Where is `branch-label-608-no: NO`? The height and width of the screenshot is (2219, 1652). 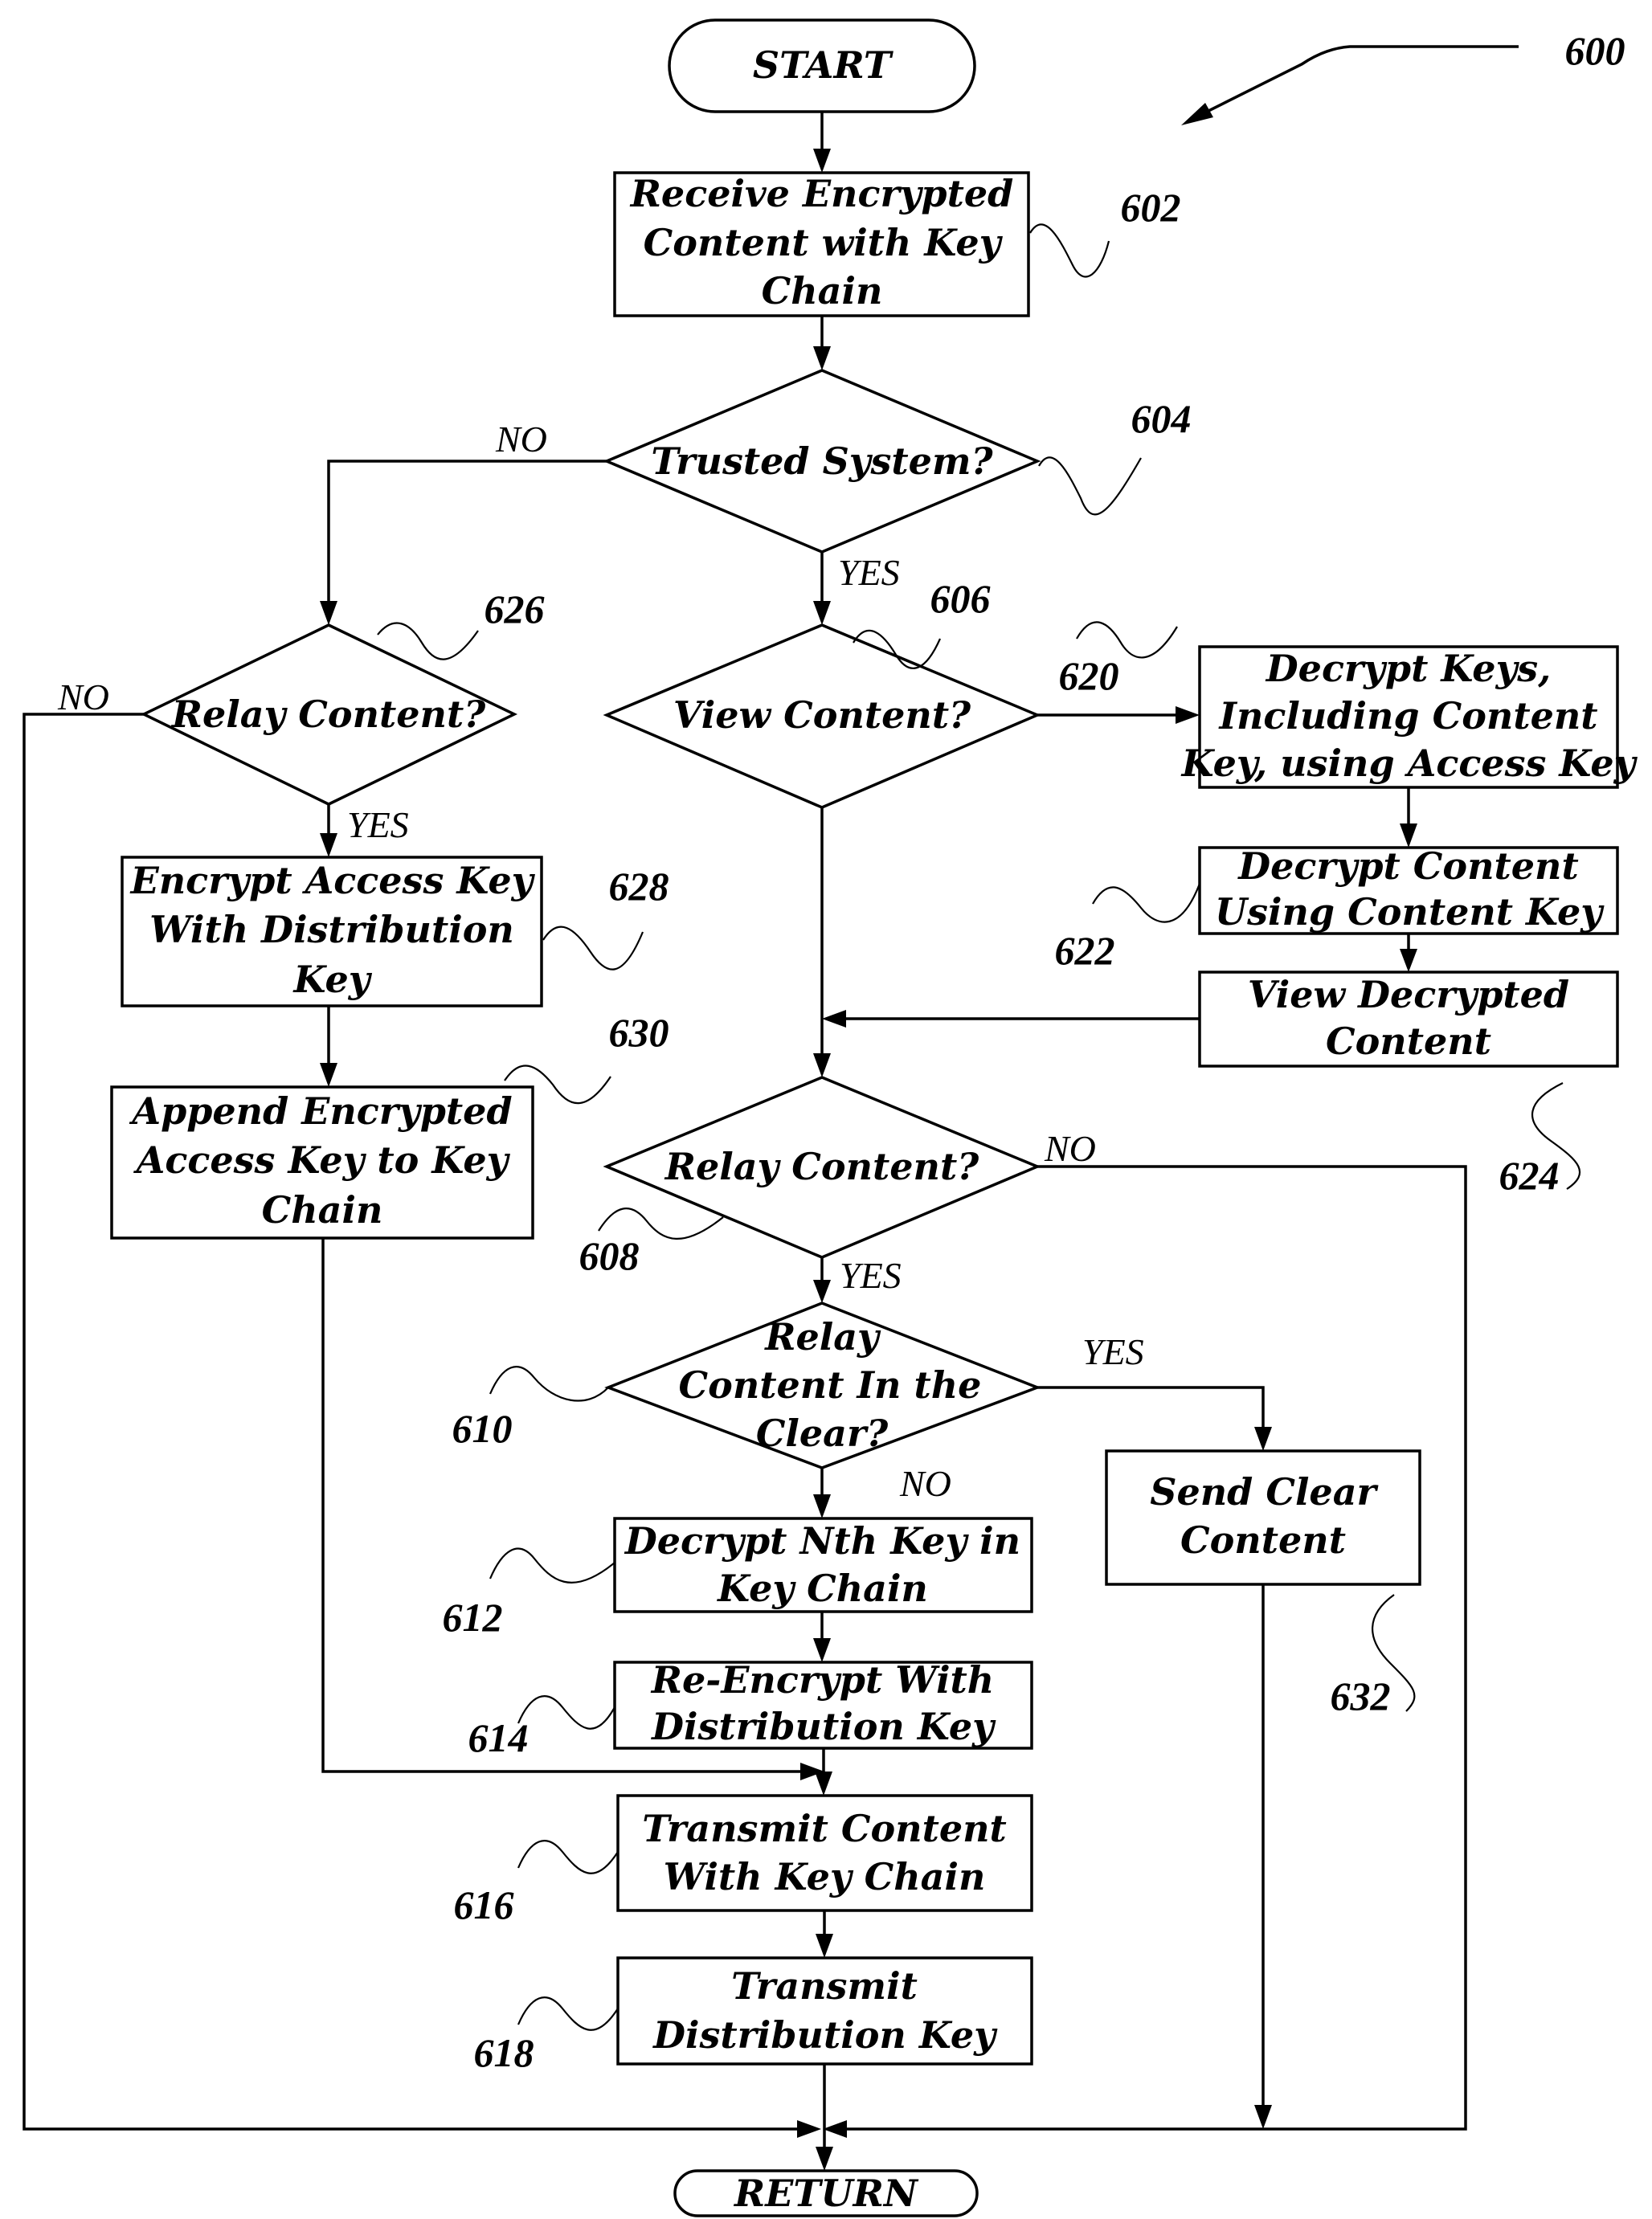 branch-label-608-no: NO is located at coordinates (1070, 1148).